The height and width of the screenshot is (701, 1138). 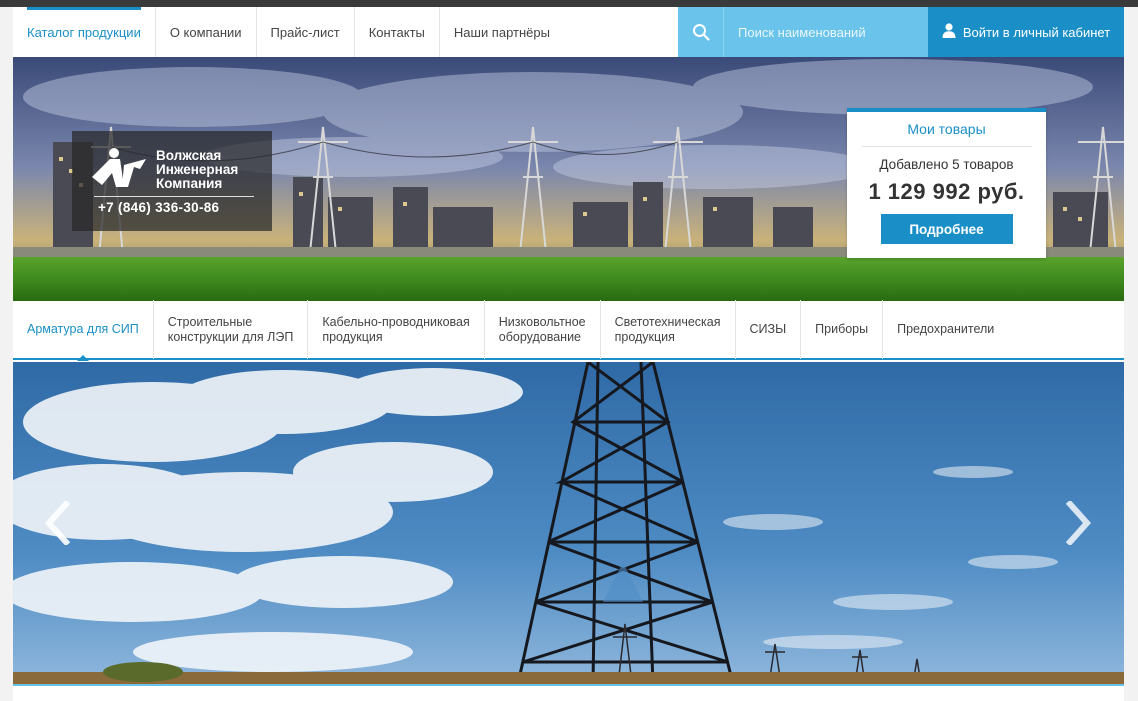 What do you see at coordinates (189, 183) in the screenshot?
I see `company-name-line-3: Компания` at bounding box center [189, 183].